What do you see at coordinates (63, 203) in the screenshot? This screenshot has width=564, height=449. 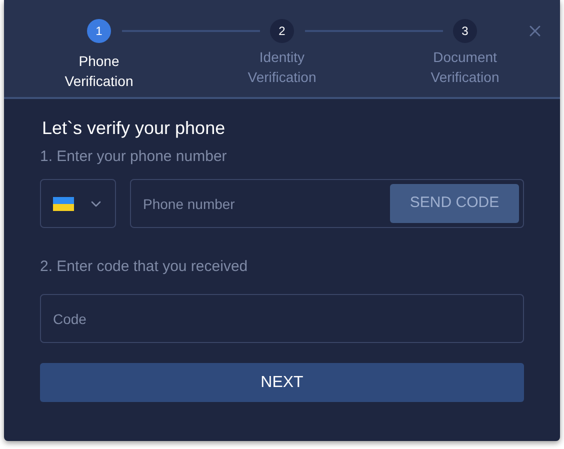 I see `flag-icon` at bounding box center [63, 203].